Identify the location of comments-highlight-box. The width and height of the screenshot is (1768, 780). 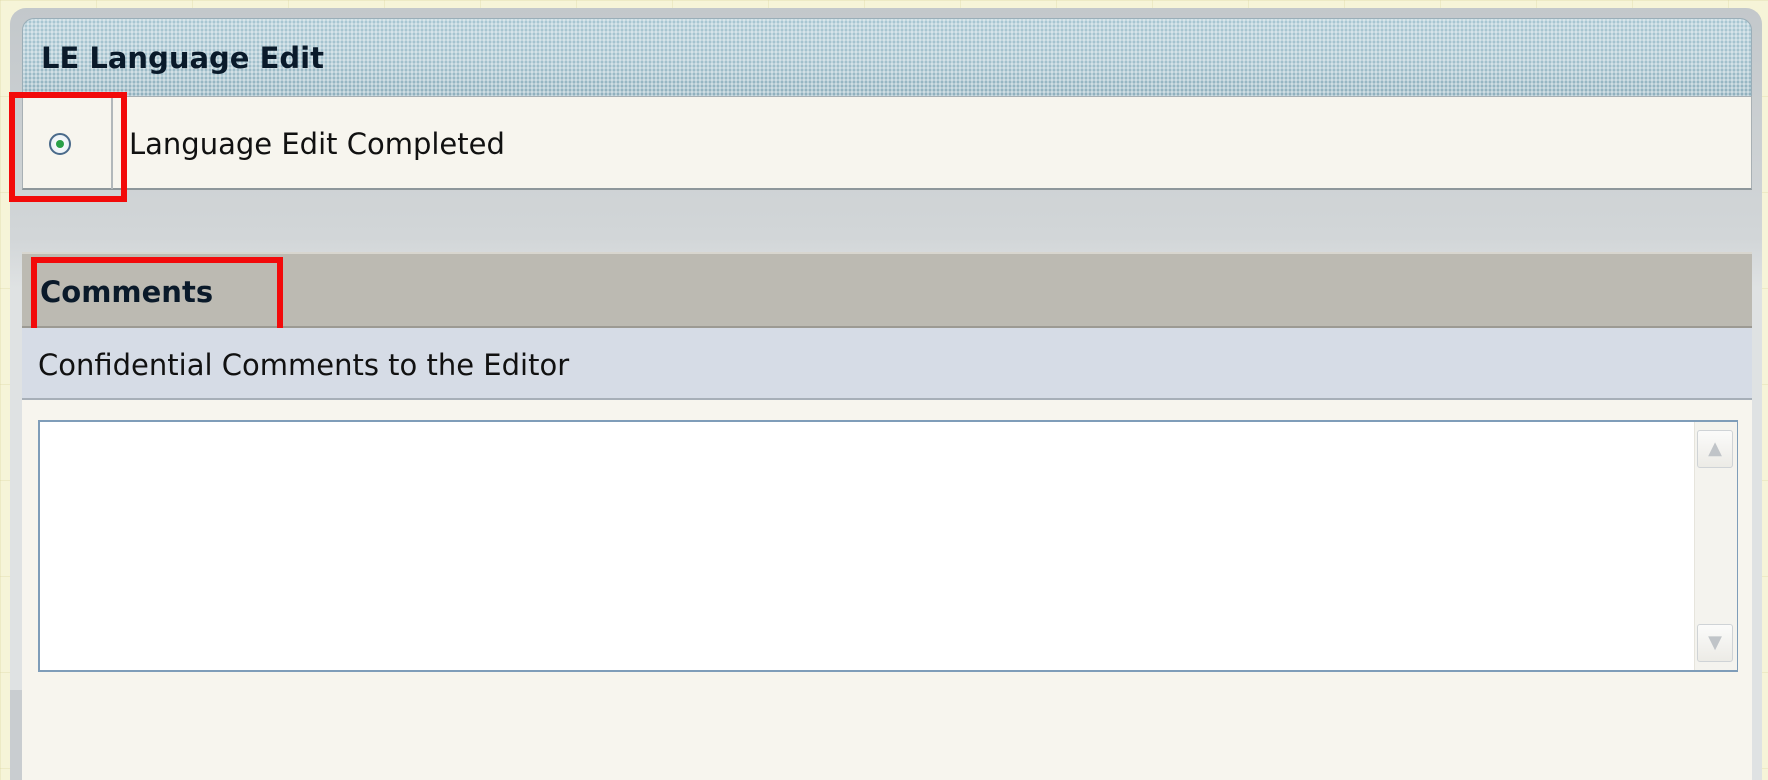
(157, 296).